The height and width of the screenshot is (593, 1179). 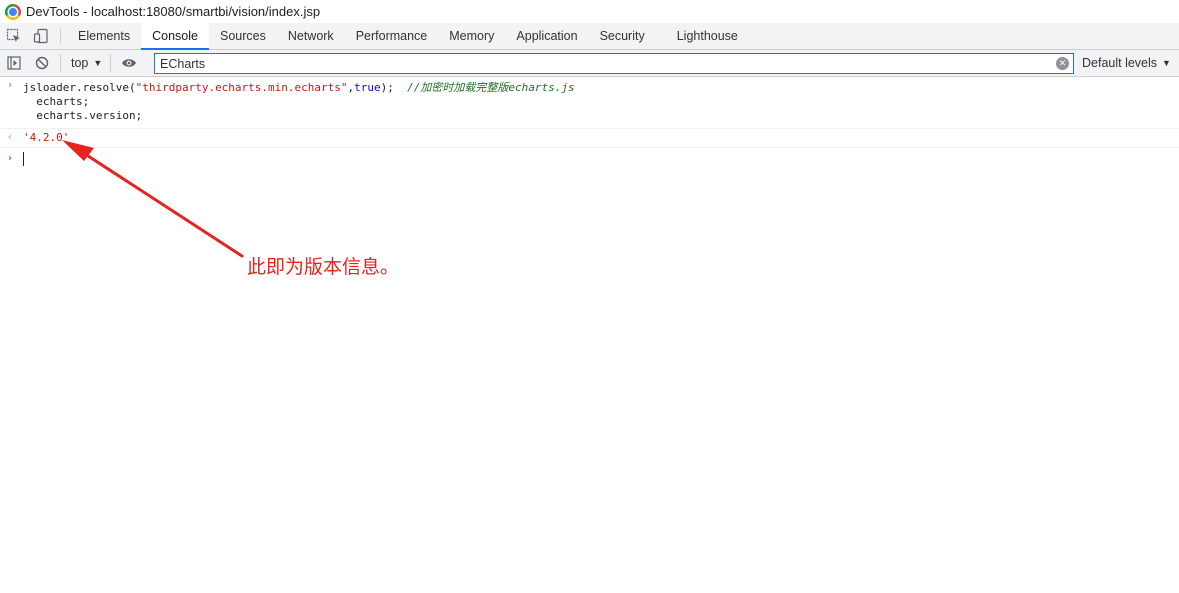 I want to click on code-text: );, so click(x=394, y=87).